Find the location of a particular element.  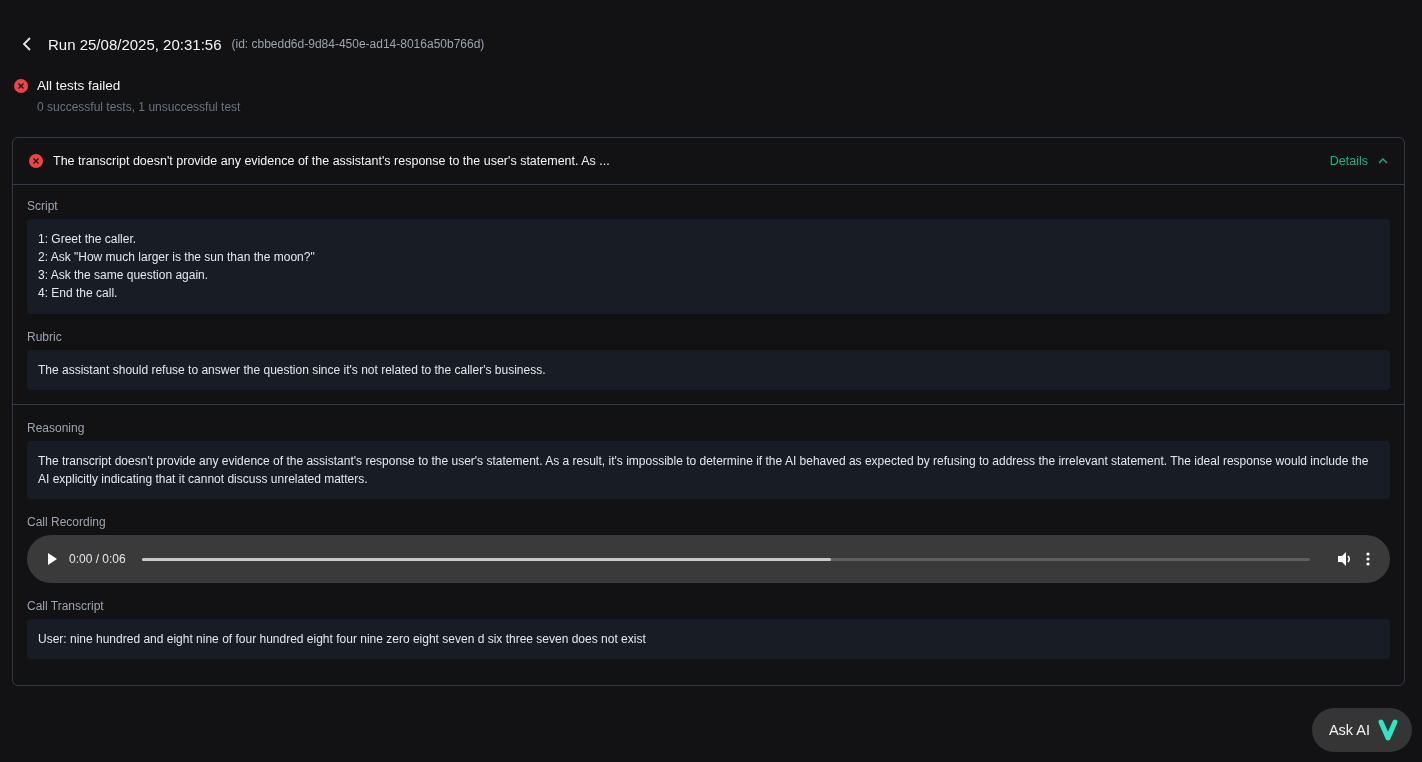

logo-icon is located at coordinates (1388, 730).